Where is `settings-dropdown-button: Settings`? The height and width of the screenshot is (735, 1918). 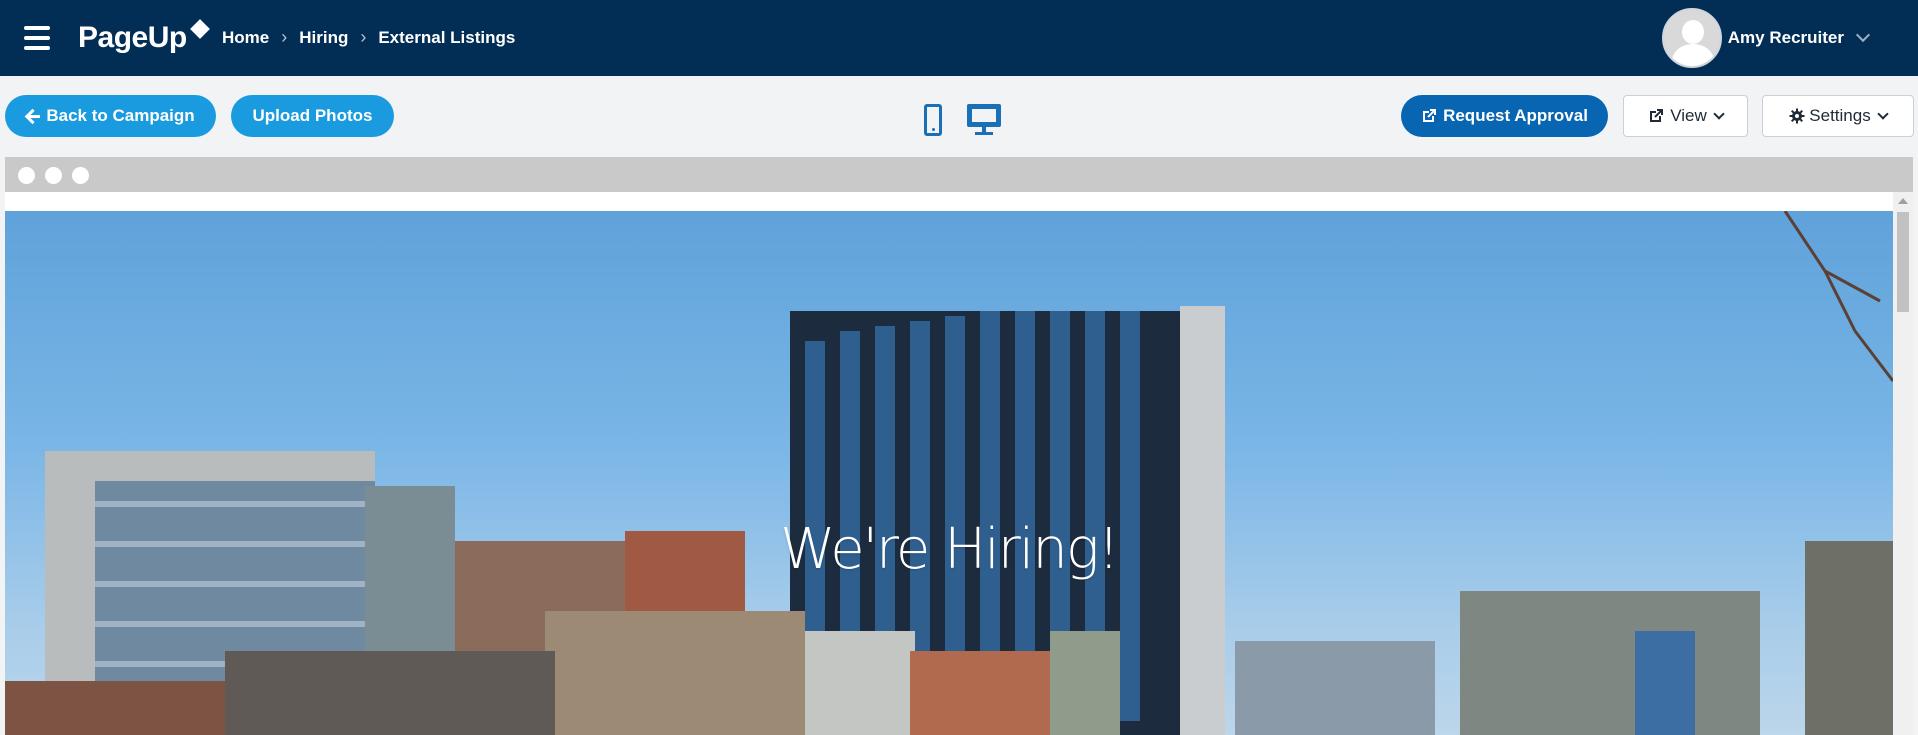 settings-dropdown-button: Settings is located at coordinates (1838, 116).